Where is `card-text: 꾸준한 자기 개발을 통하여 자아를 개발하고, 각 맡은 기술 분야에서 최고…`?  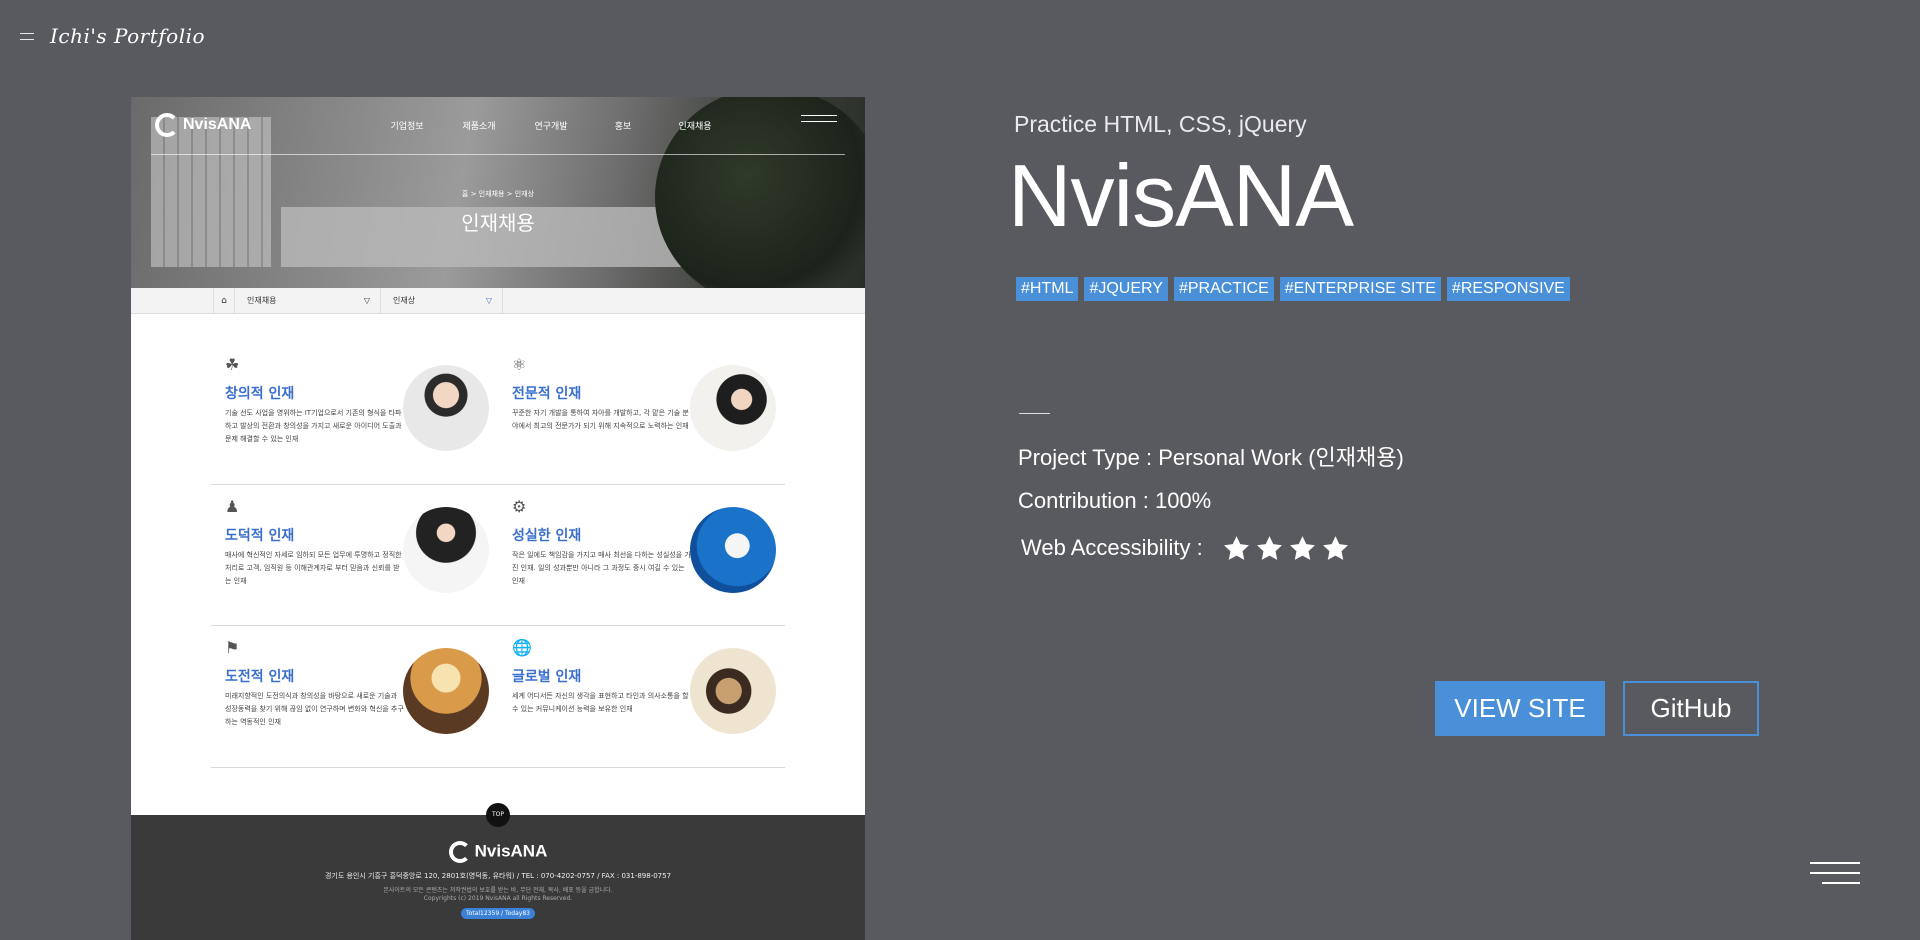 card-text: 꾸준한 자기 개발을 통하여 자아를 개발하고, 각 맡은 기술 분야에서 최고… is located at coordinates (600, 419).